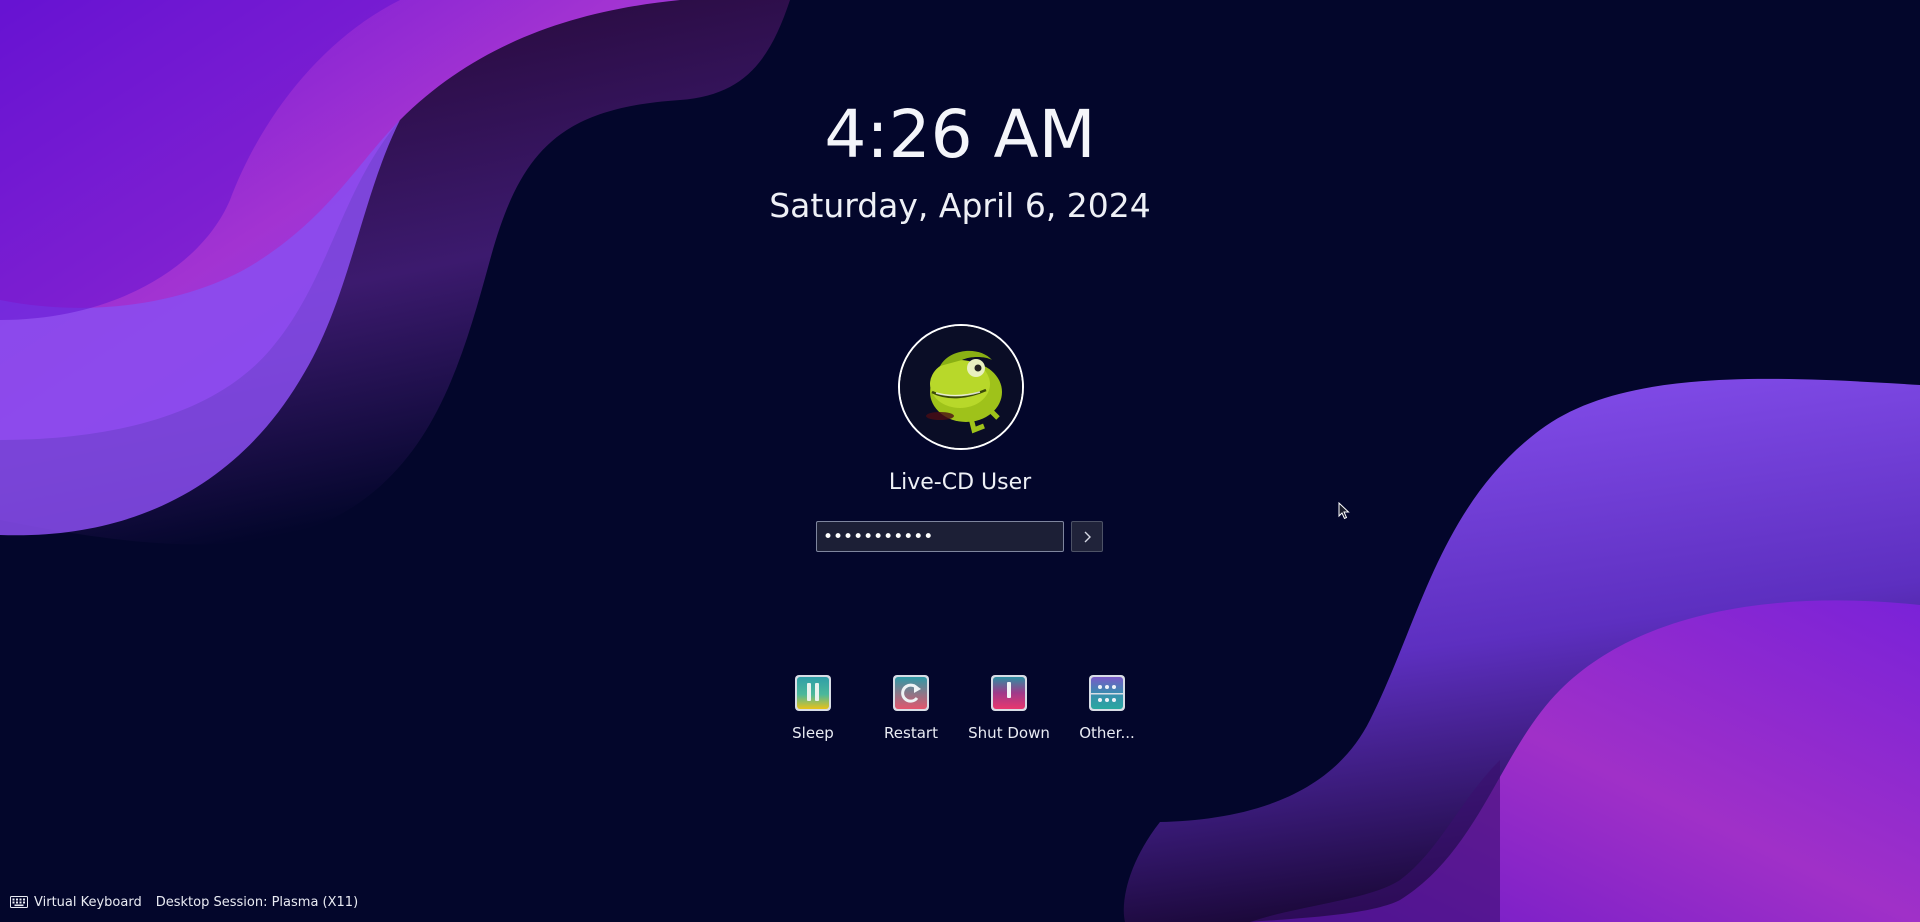  Describe the element at coordinates (1009, 693) in the screenshot. I see `shutdown-icon` at that location.